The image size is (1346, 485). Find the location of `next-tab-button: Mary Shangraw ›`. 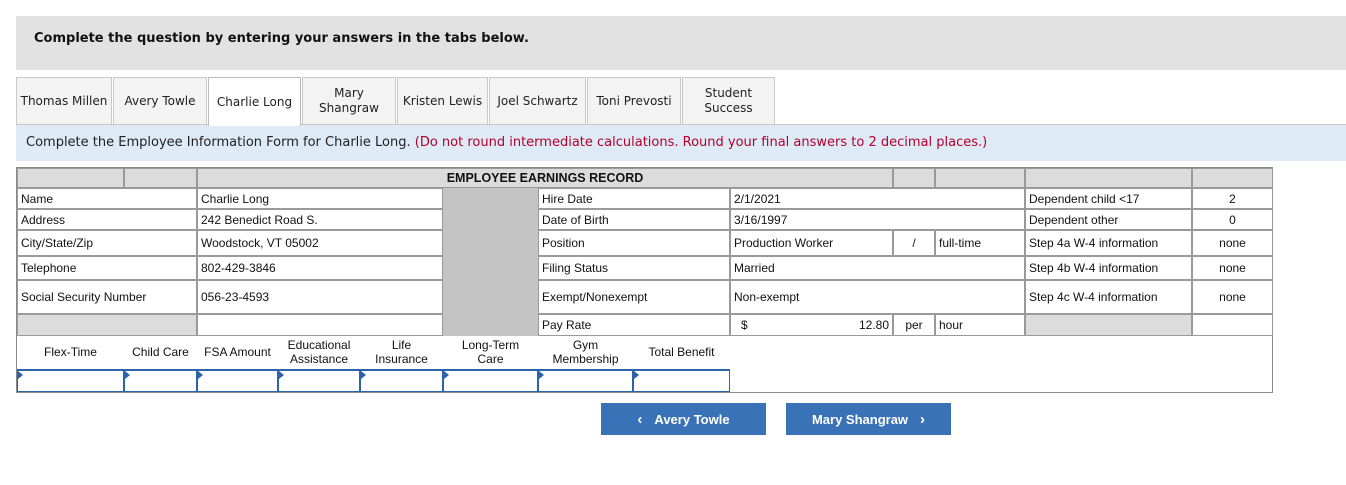

next-tab-button: Mary Shangraw › is located at coordinates (868, 419).